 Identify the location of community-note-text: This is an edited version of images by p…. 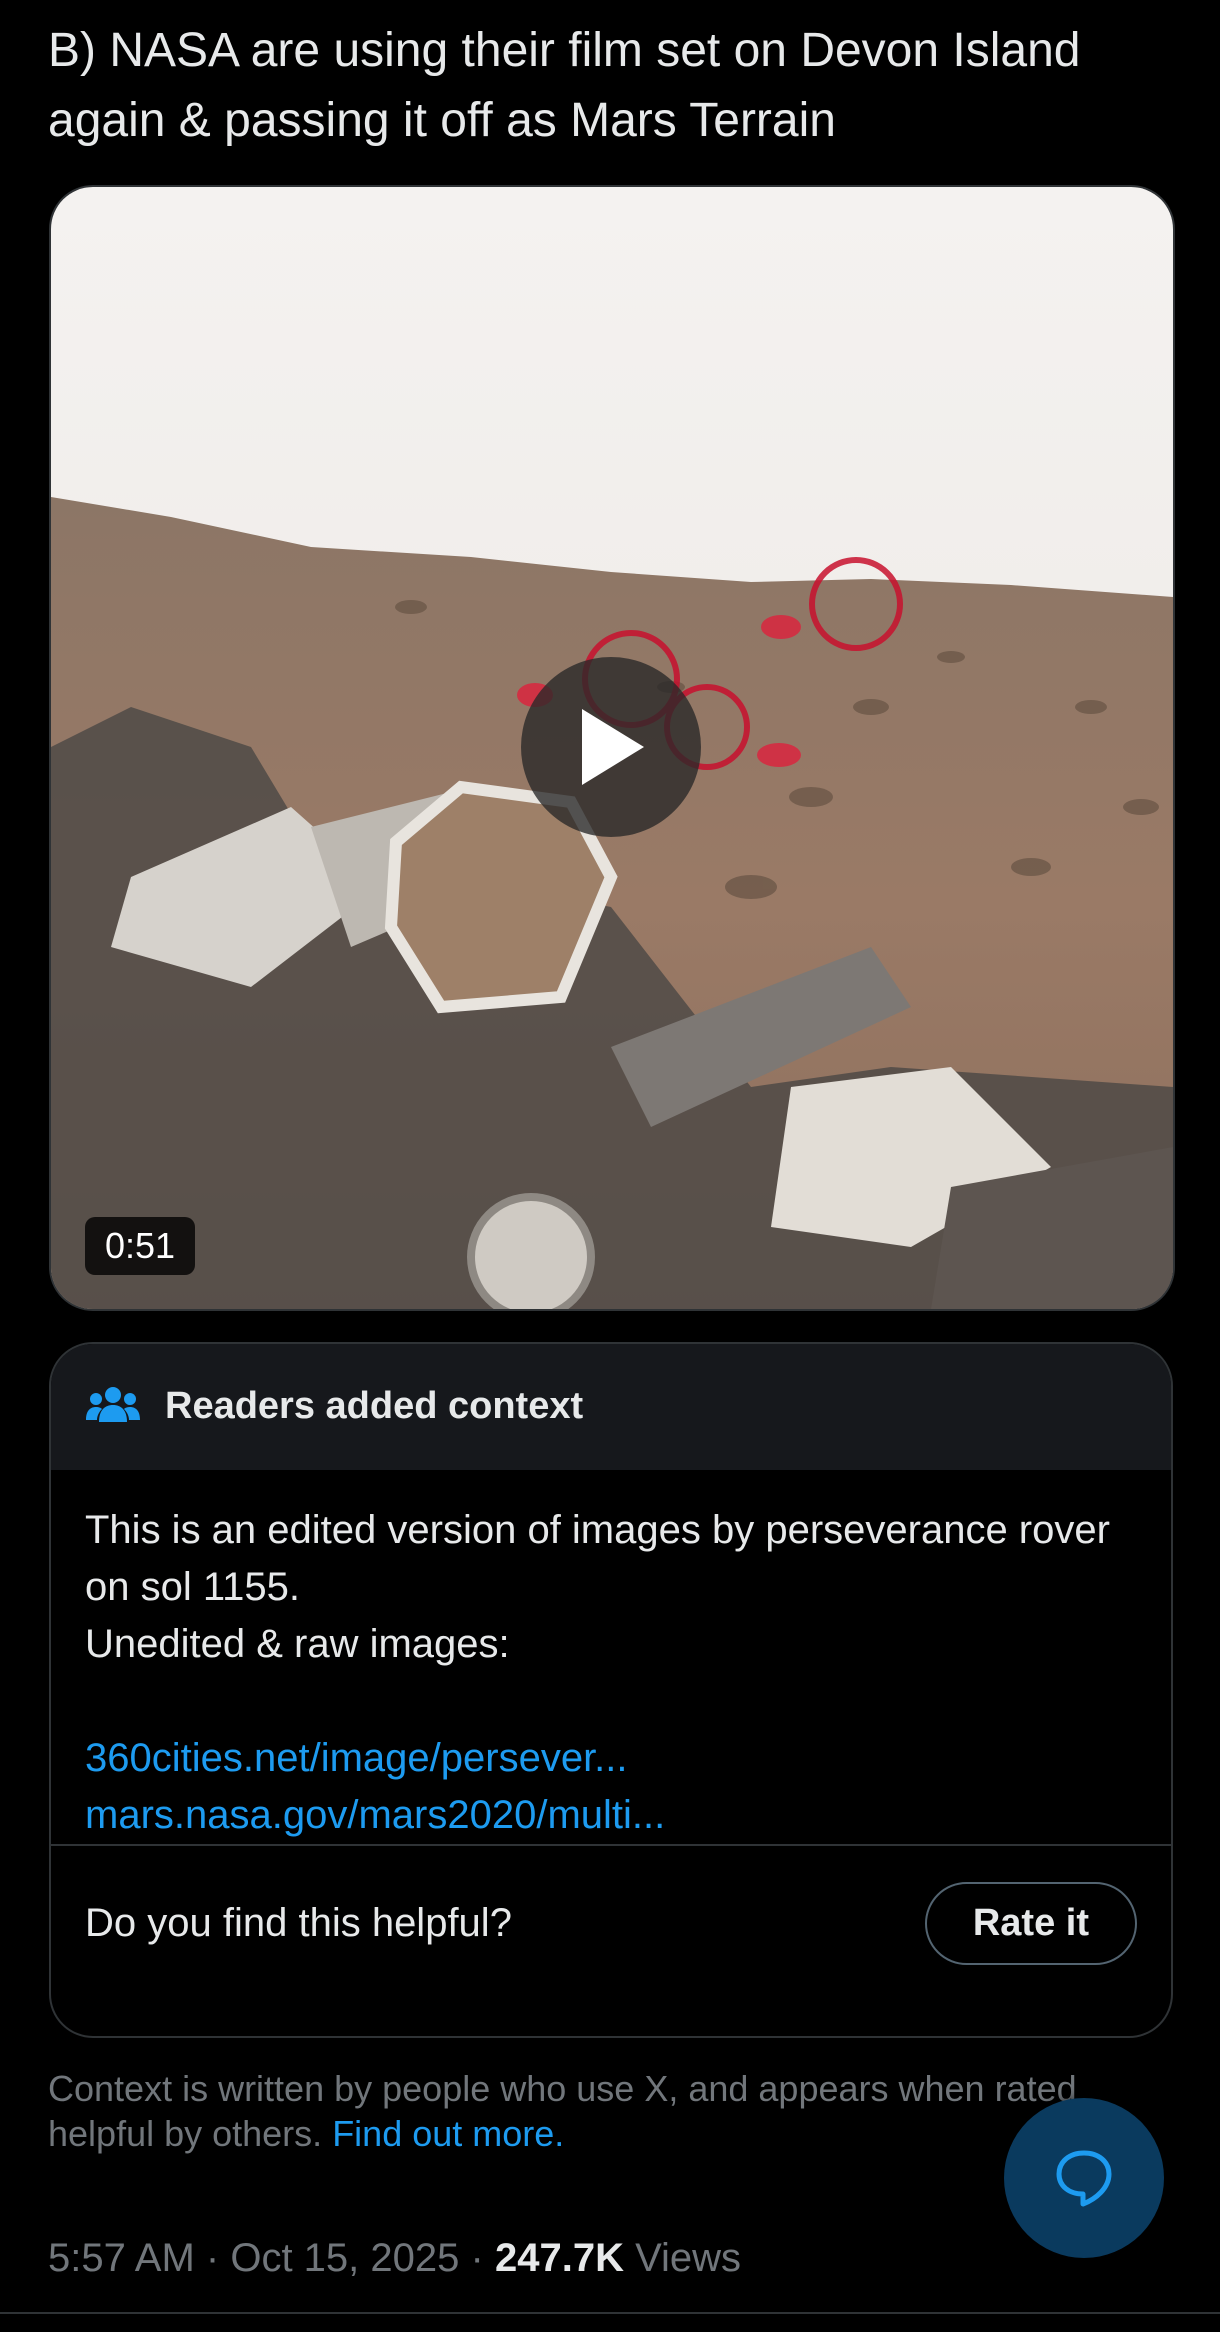
(597, 1558).